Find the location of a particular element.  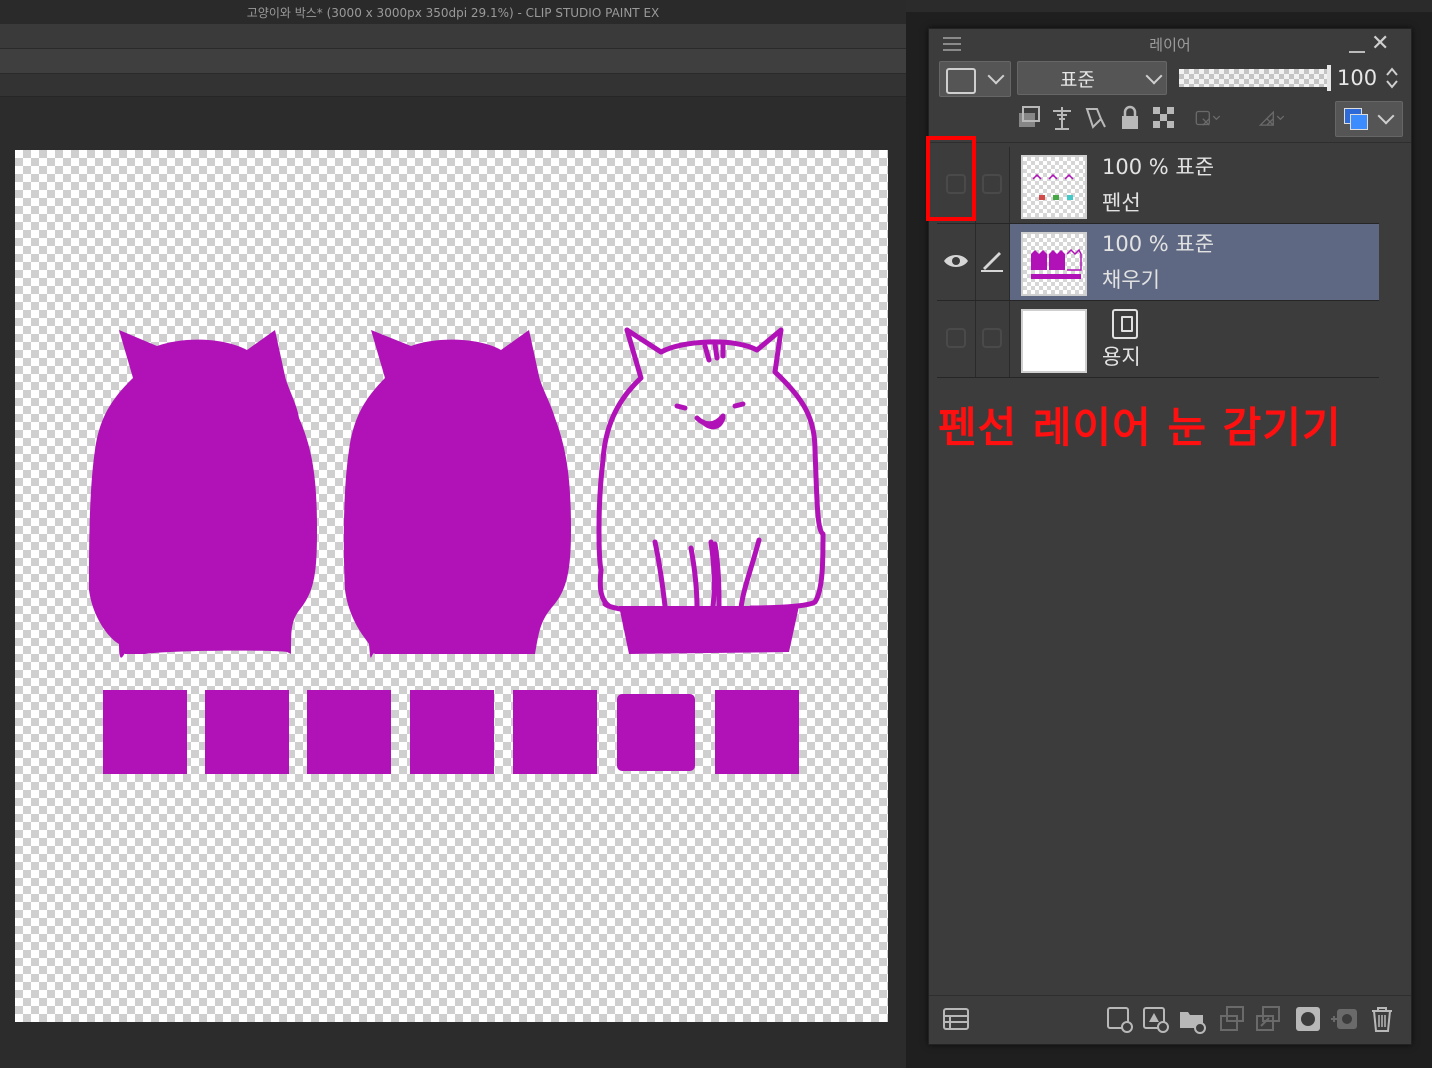

visibility-off-checkbox is located at coordinates (956, 338).